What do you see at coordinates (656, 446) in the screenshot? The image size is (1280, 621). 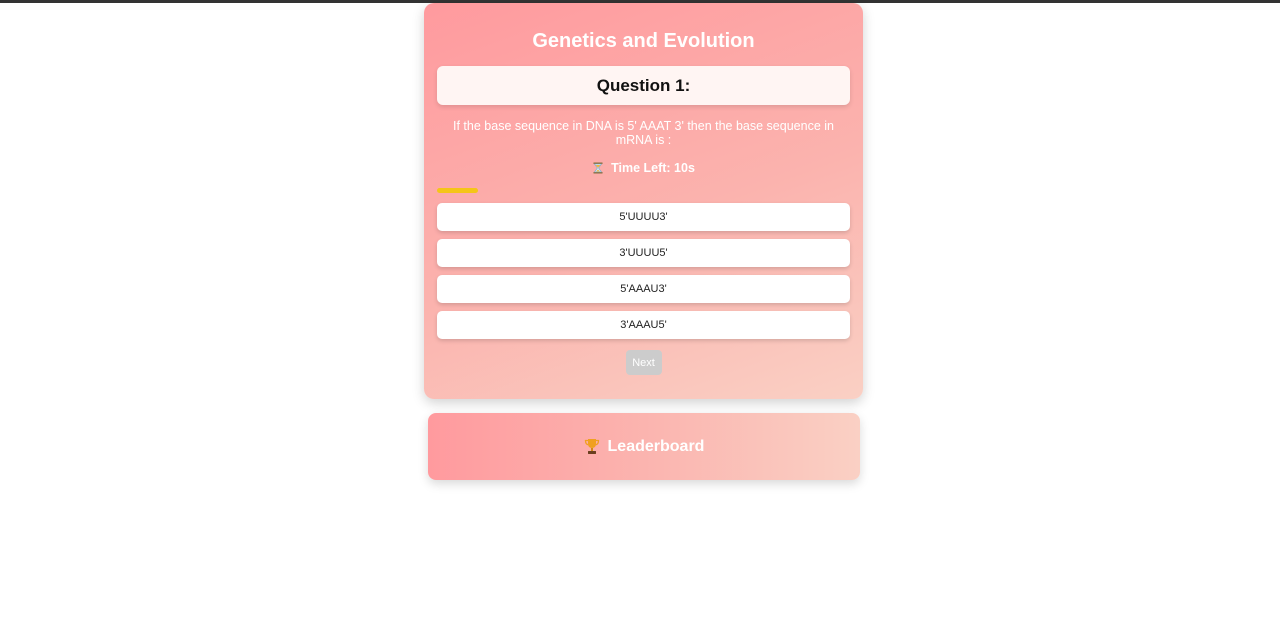 I see `leaderboard-label: Leaderboard` at bounding box center [656, 446].